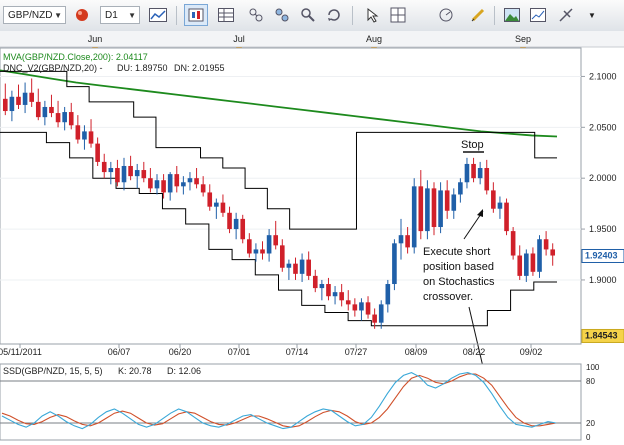 The height and width of the screenshot is (445, 624). I want to click on stochastic-tick-label: 20, so click(590, 423).